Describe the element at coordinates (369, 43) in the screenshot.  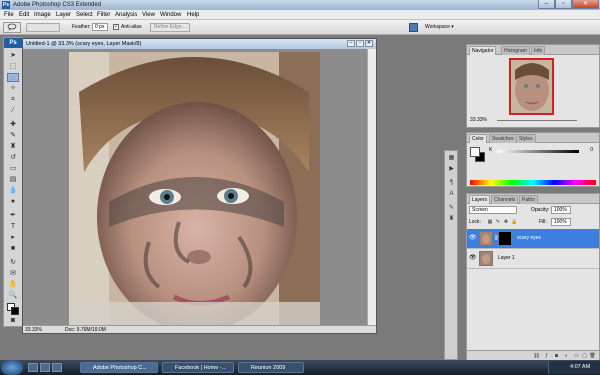
I see `doc-close-button: ✕` at that location.